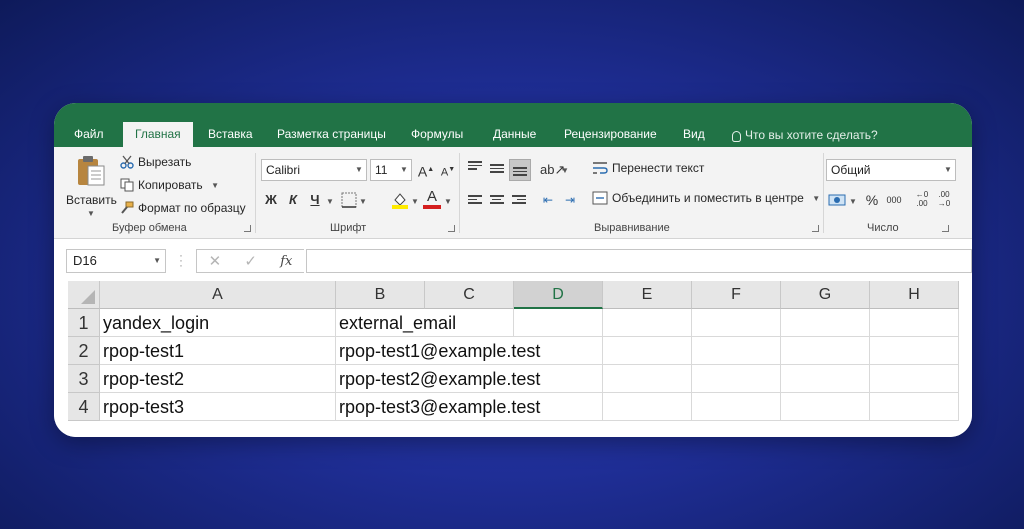 This screenshot has width=1024, height=529. What do you see at coordinates (548, 200) in the screenshot?
I see `decrease-indent-icon: ⇤` at bounding box center [548, 200].